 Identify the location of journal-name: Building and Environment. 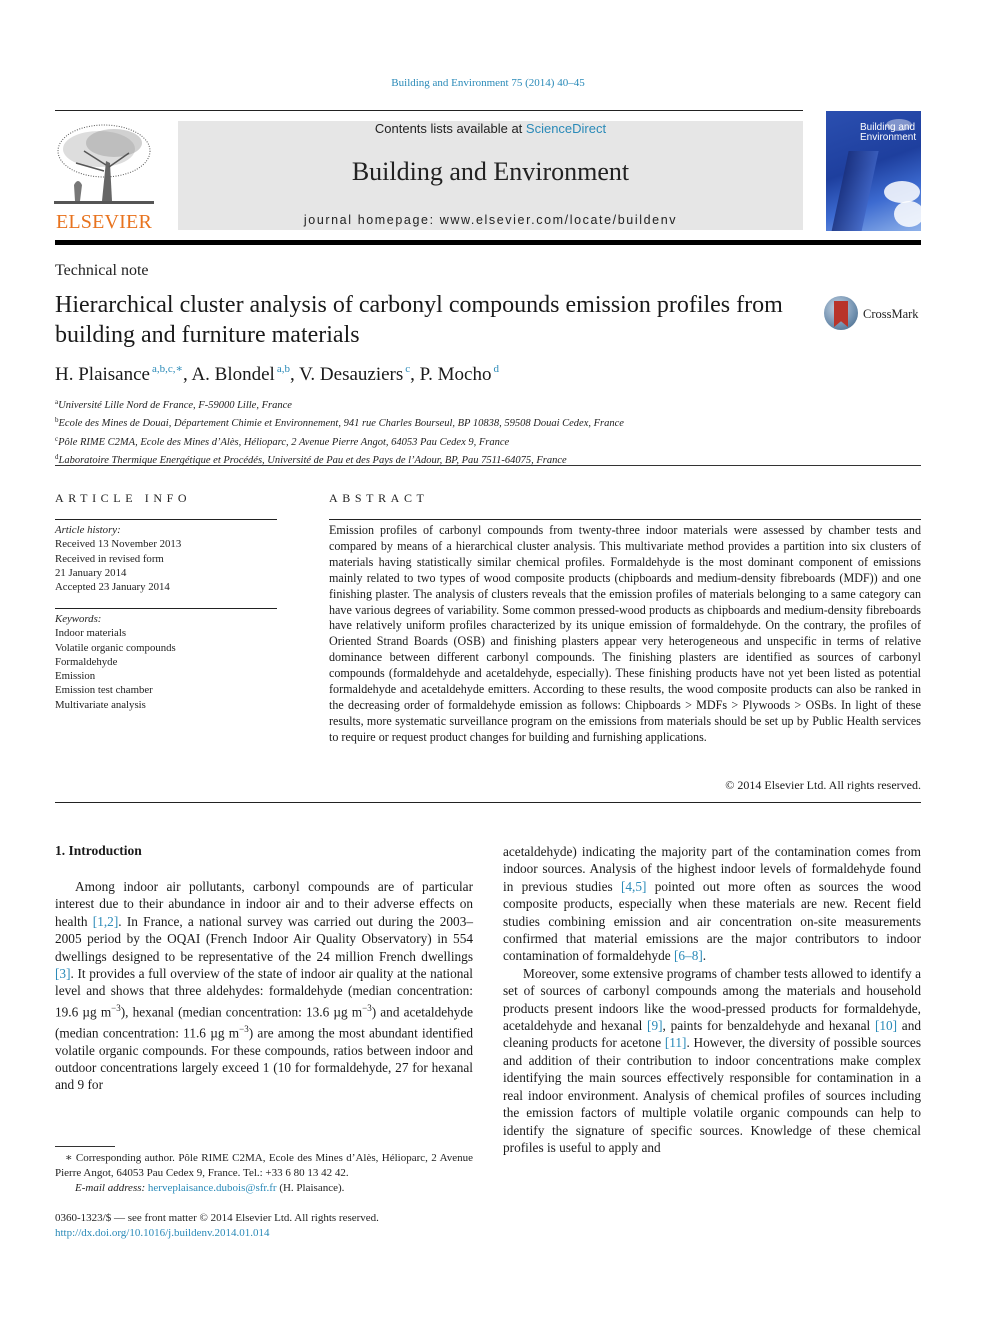
(490, 171).